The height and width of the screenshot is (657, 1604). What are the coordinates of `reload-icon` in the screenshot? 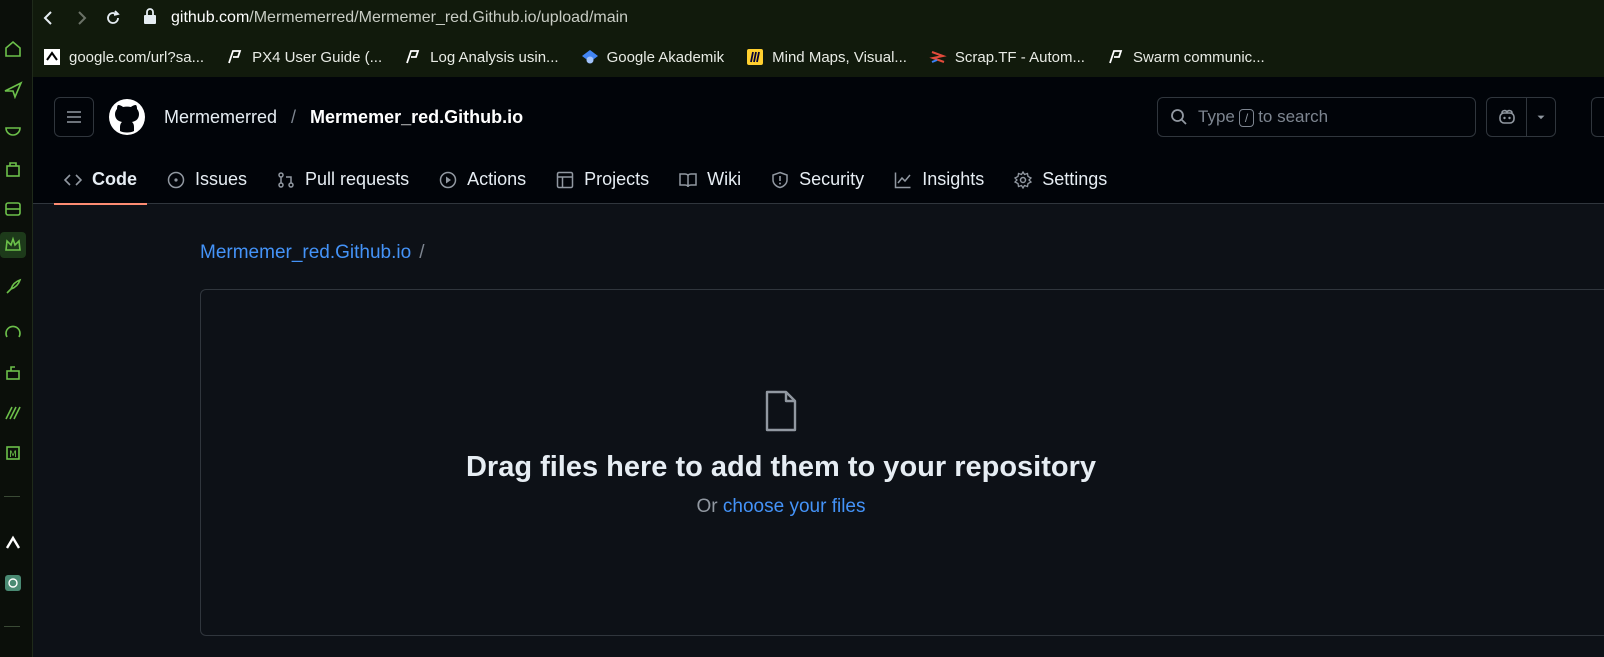 It's located at (113, 17).